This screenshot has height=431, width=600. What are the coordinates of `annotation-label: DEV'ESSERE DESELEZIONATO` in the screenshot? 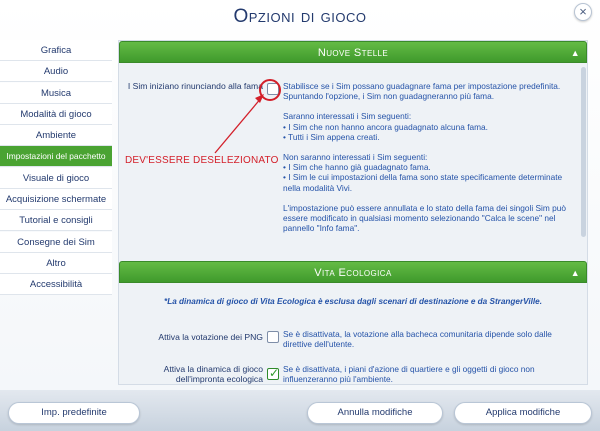 It's located at (202, 160).